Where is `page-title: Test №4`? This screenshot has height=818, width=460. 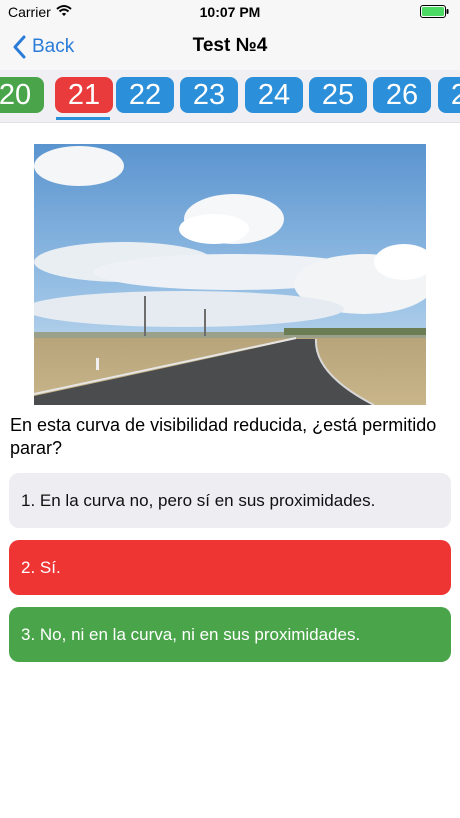
page-title: Test №4 is located at coordinates (230, 45).